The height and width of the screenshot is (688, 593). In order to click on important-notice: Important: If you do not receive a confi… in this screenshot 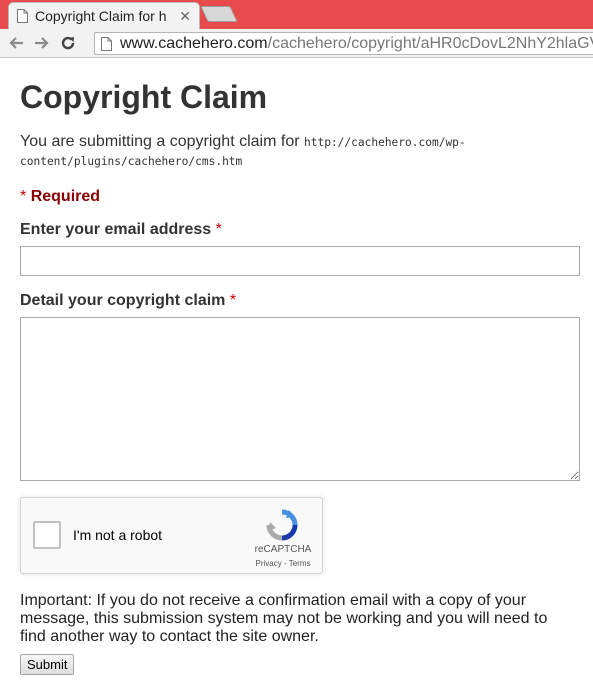, I will do `click(284, 618)`.